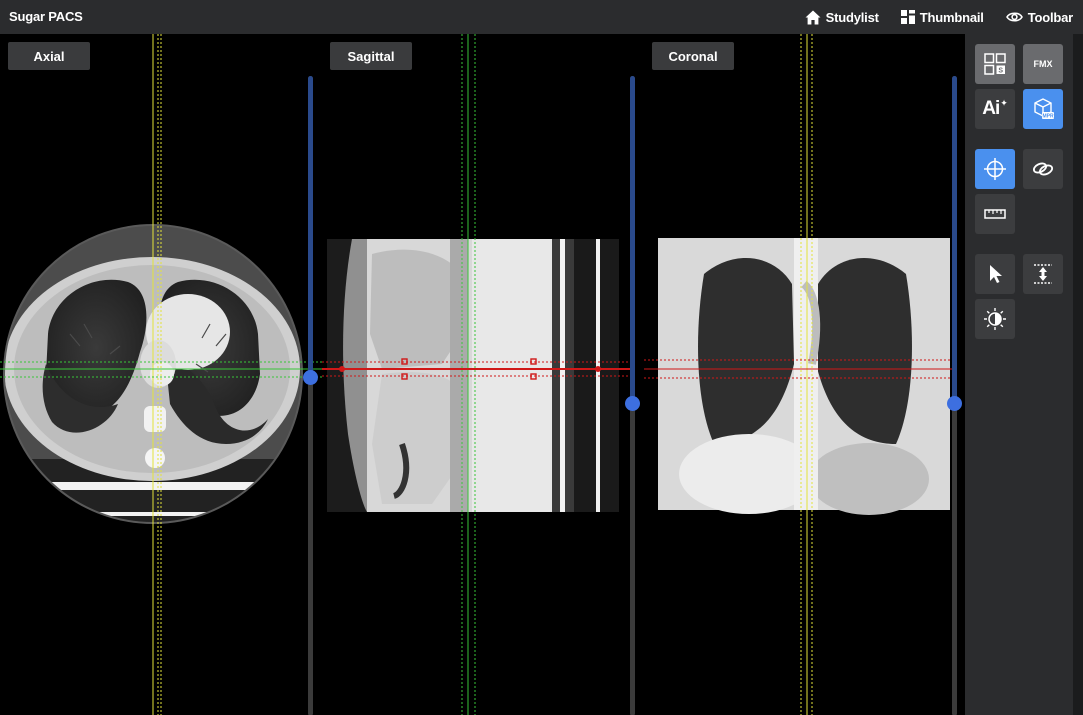  Describe the element at coordinates (954, 403) in the screenshot. I see `coronal-slider-knob` at that location.